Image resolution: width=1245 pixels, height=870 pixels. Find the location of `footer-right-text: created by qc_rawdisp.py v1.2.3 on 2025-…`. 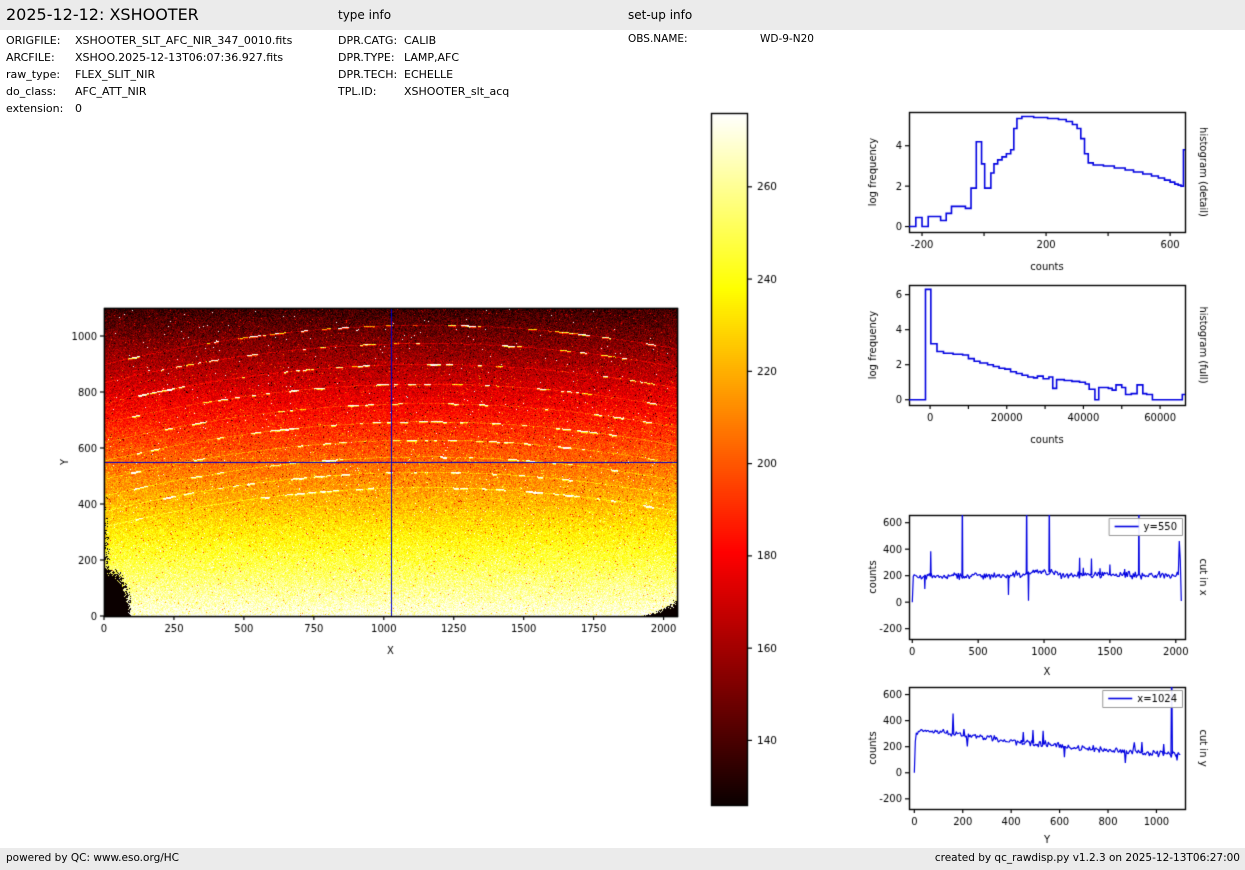

footer-right-text: created by qc_rawdisp.py v1.2.3 on 2025-… is located at coordinates (1087, 858).